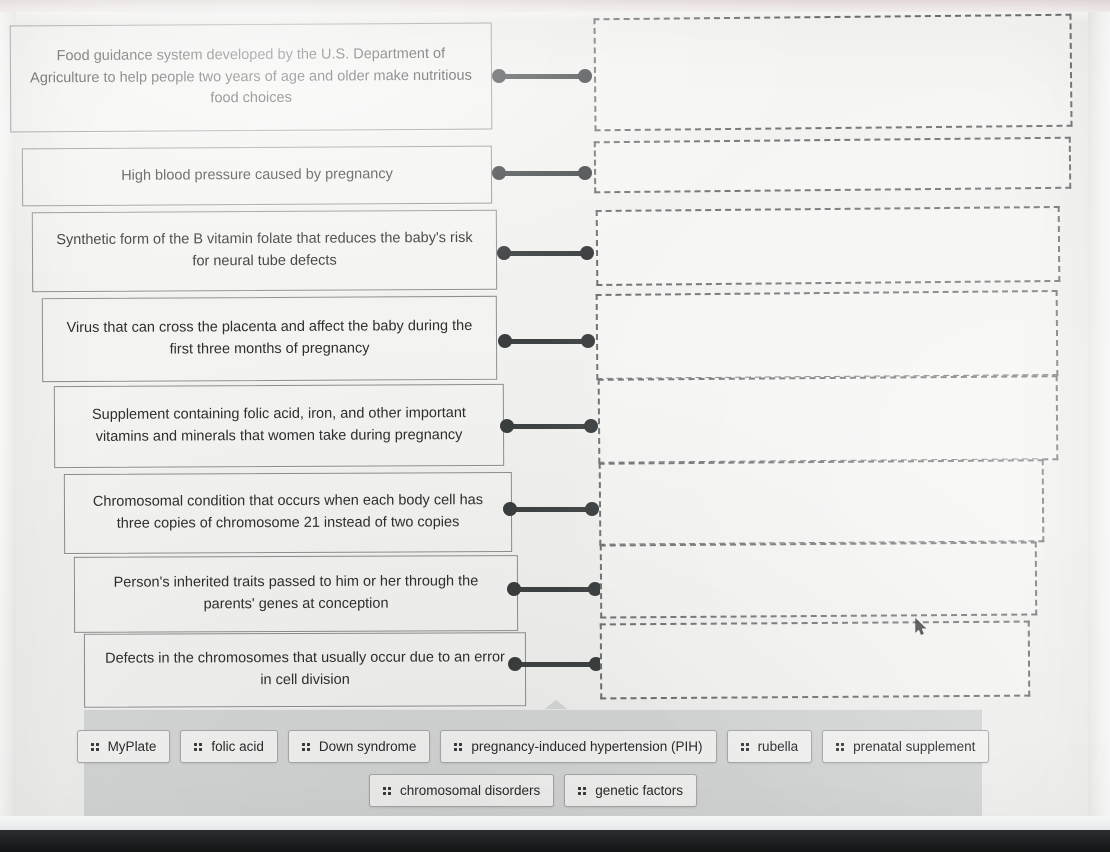 The width and height of the screenshot is (1110, 852). I want to click on answer-chip: MyPlate, so click(123, 746).